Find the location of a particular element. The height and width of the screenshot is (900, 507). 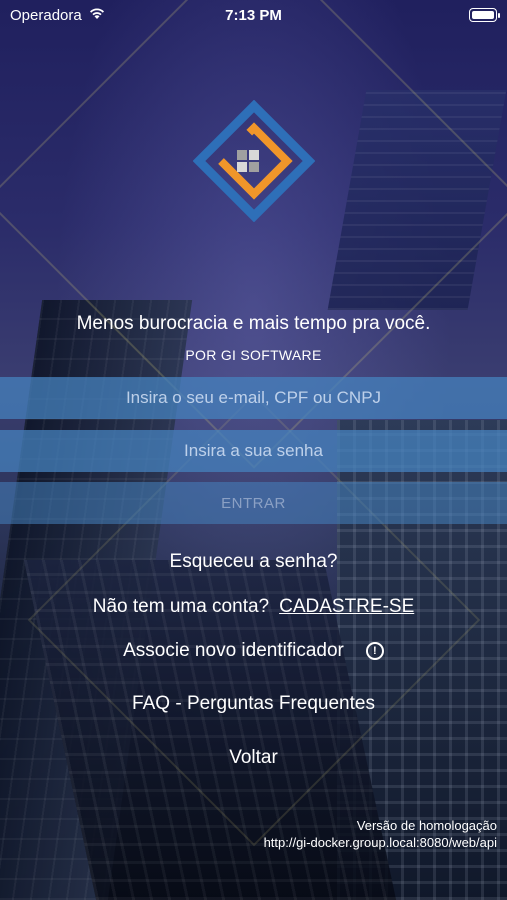

enter-button: ENTRAR is located at coordinates (253, 503).